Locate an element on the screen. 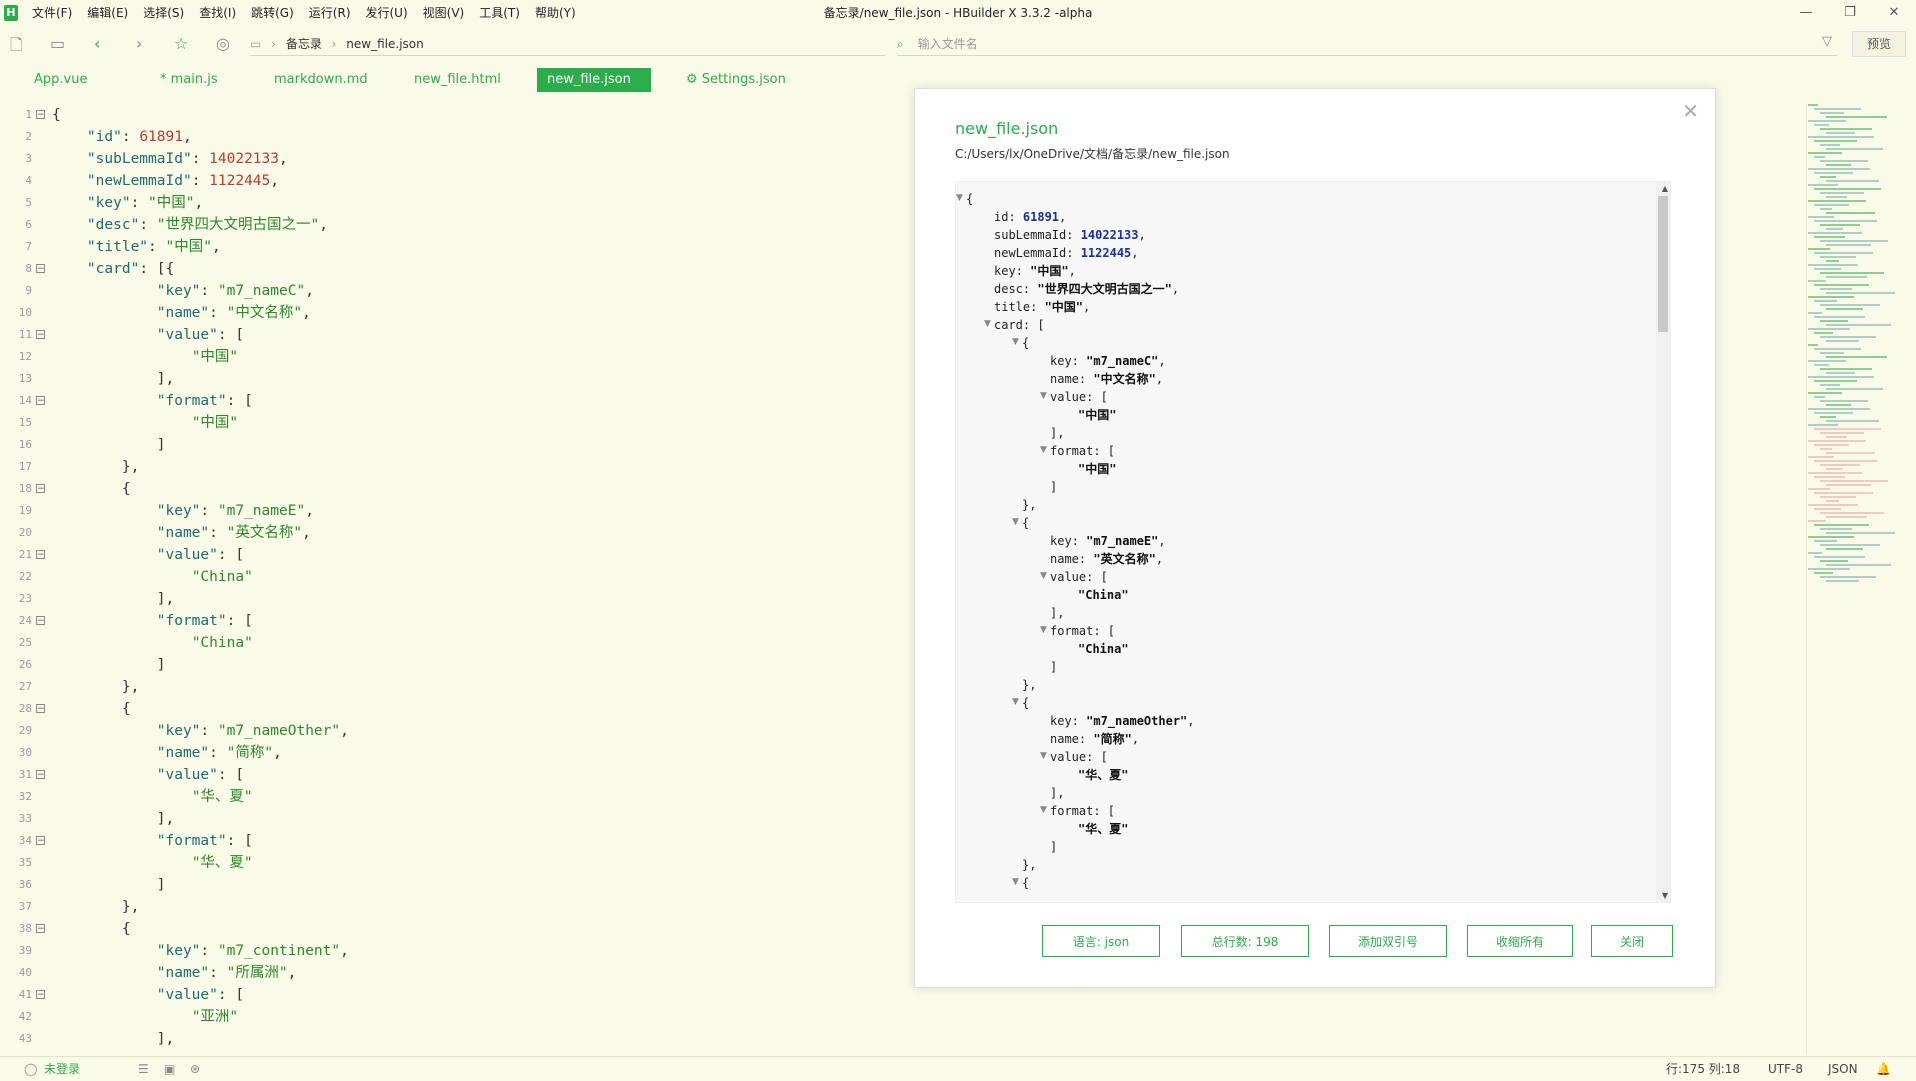 Image resolution: width=1916 pixels, height=1081 pixels. restore-icon: ❐ is located at coordinates (1850, 13).